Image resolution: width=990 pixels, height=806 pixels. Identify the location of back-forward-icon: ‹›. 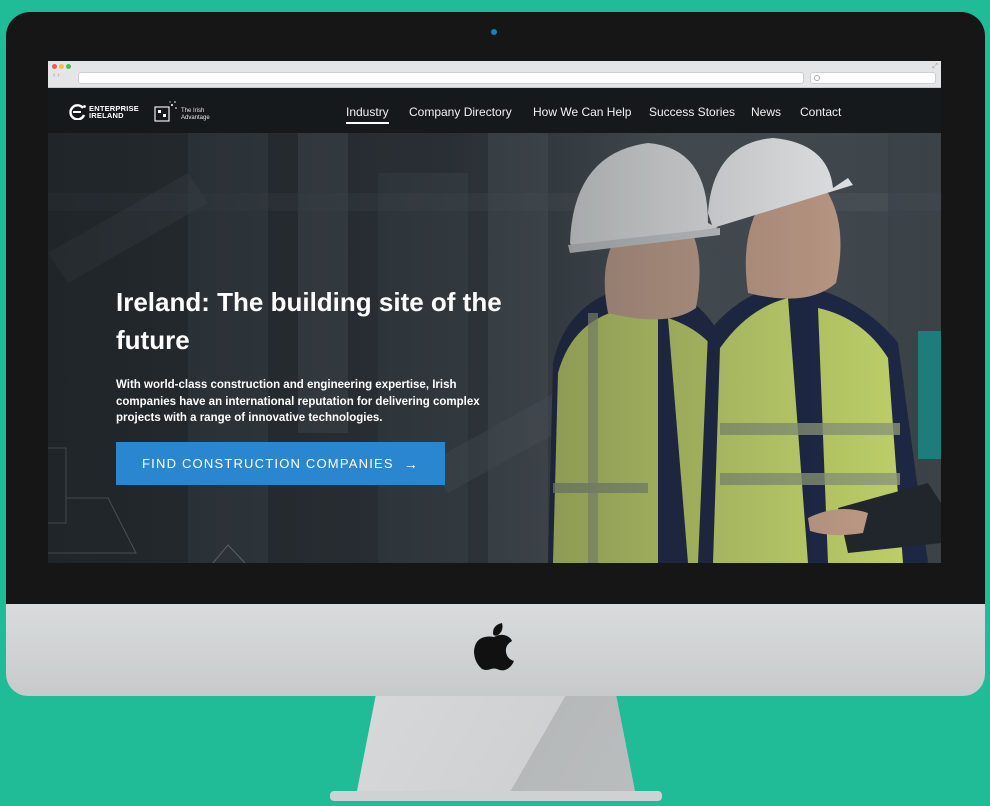
(57, 75).